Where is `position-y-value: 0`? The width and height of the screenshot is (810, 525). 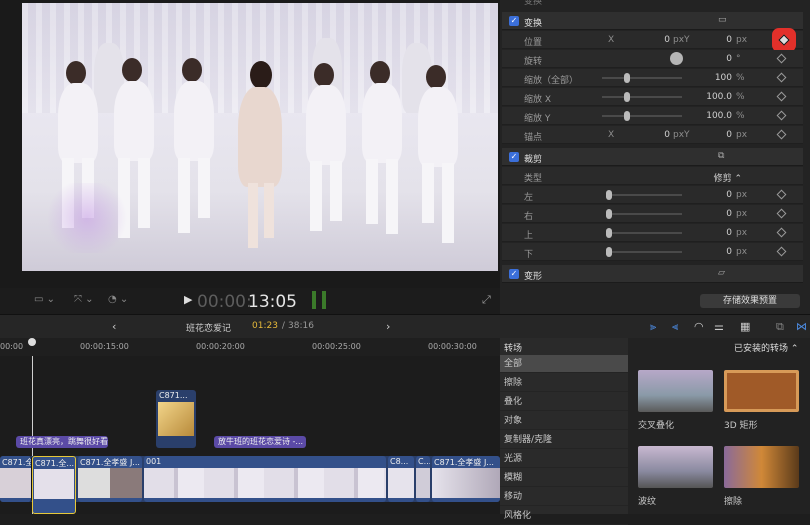
position-y-value: 0 is located at coordinates (712, 40).